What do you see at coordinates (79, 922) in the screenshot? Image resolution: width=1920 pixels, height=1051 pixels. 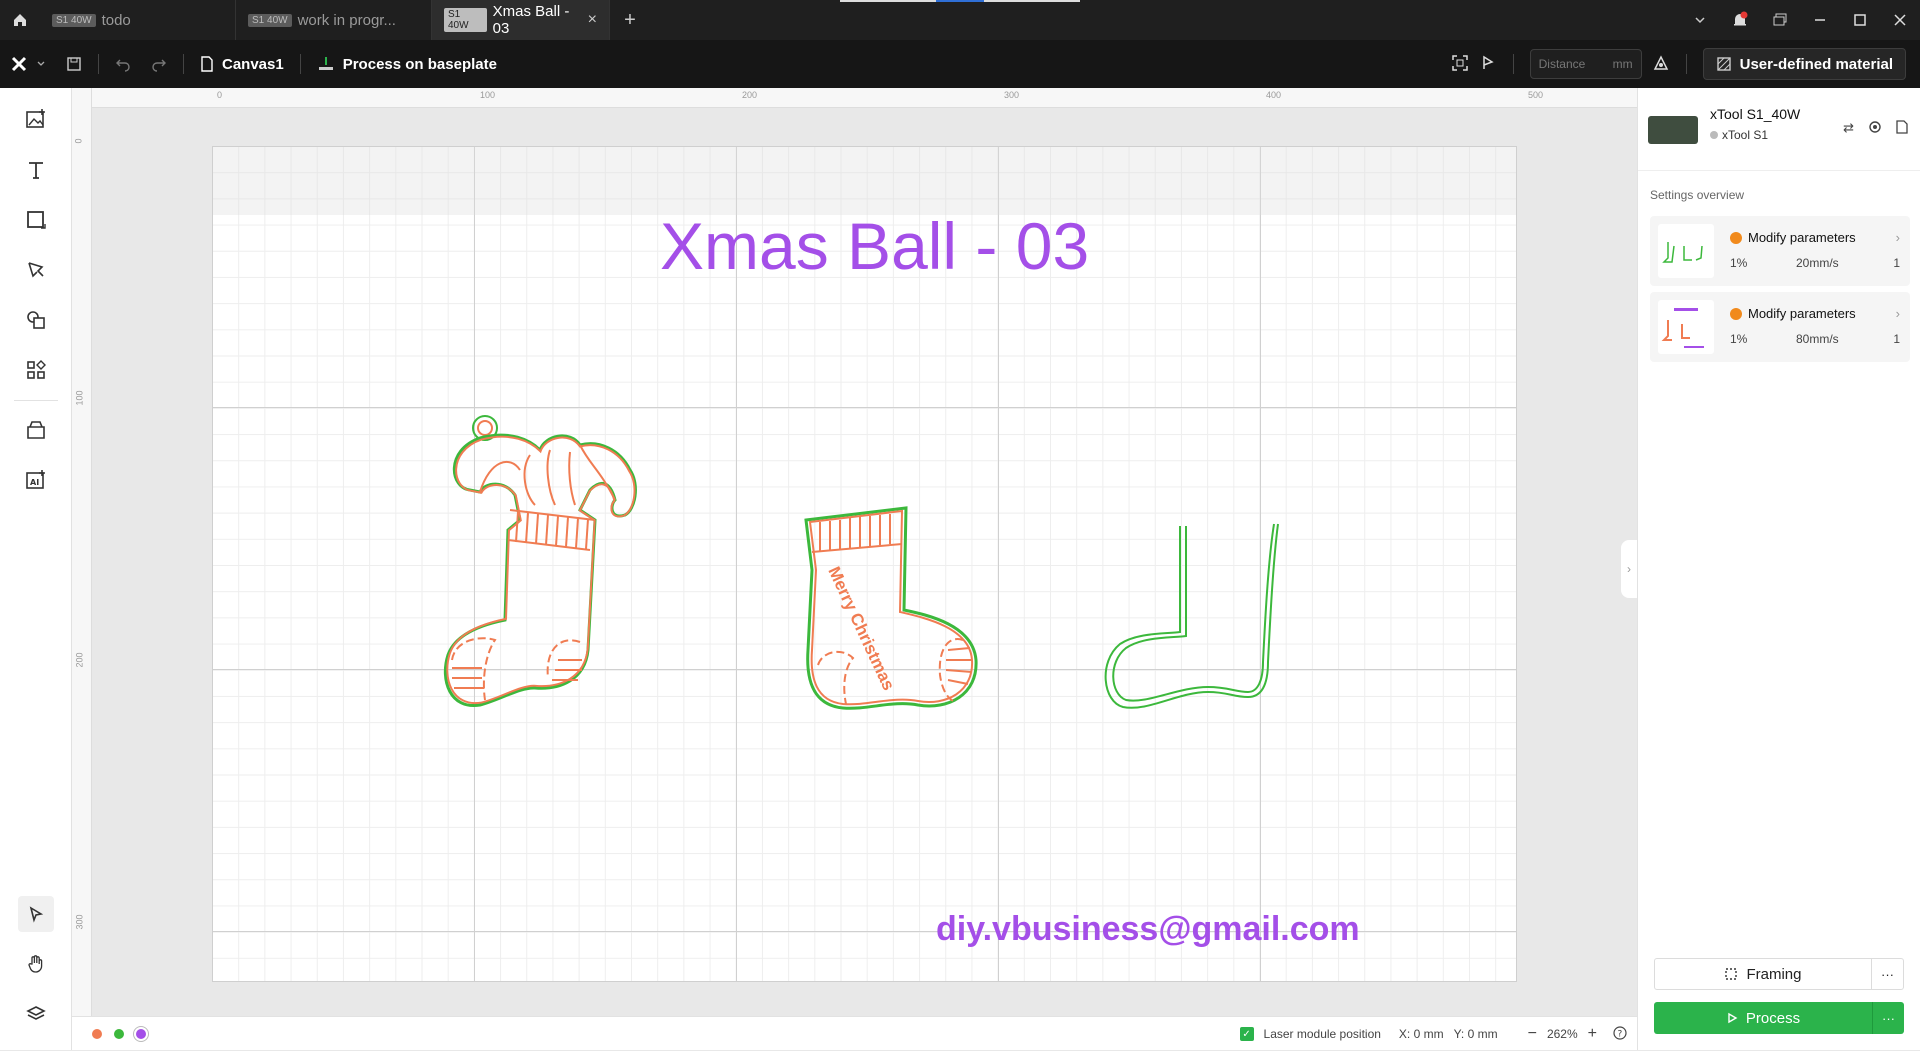 I see `ruler-tick: 300` at bounding box center [79, 922].